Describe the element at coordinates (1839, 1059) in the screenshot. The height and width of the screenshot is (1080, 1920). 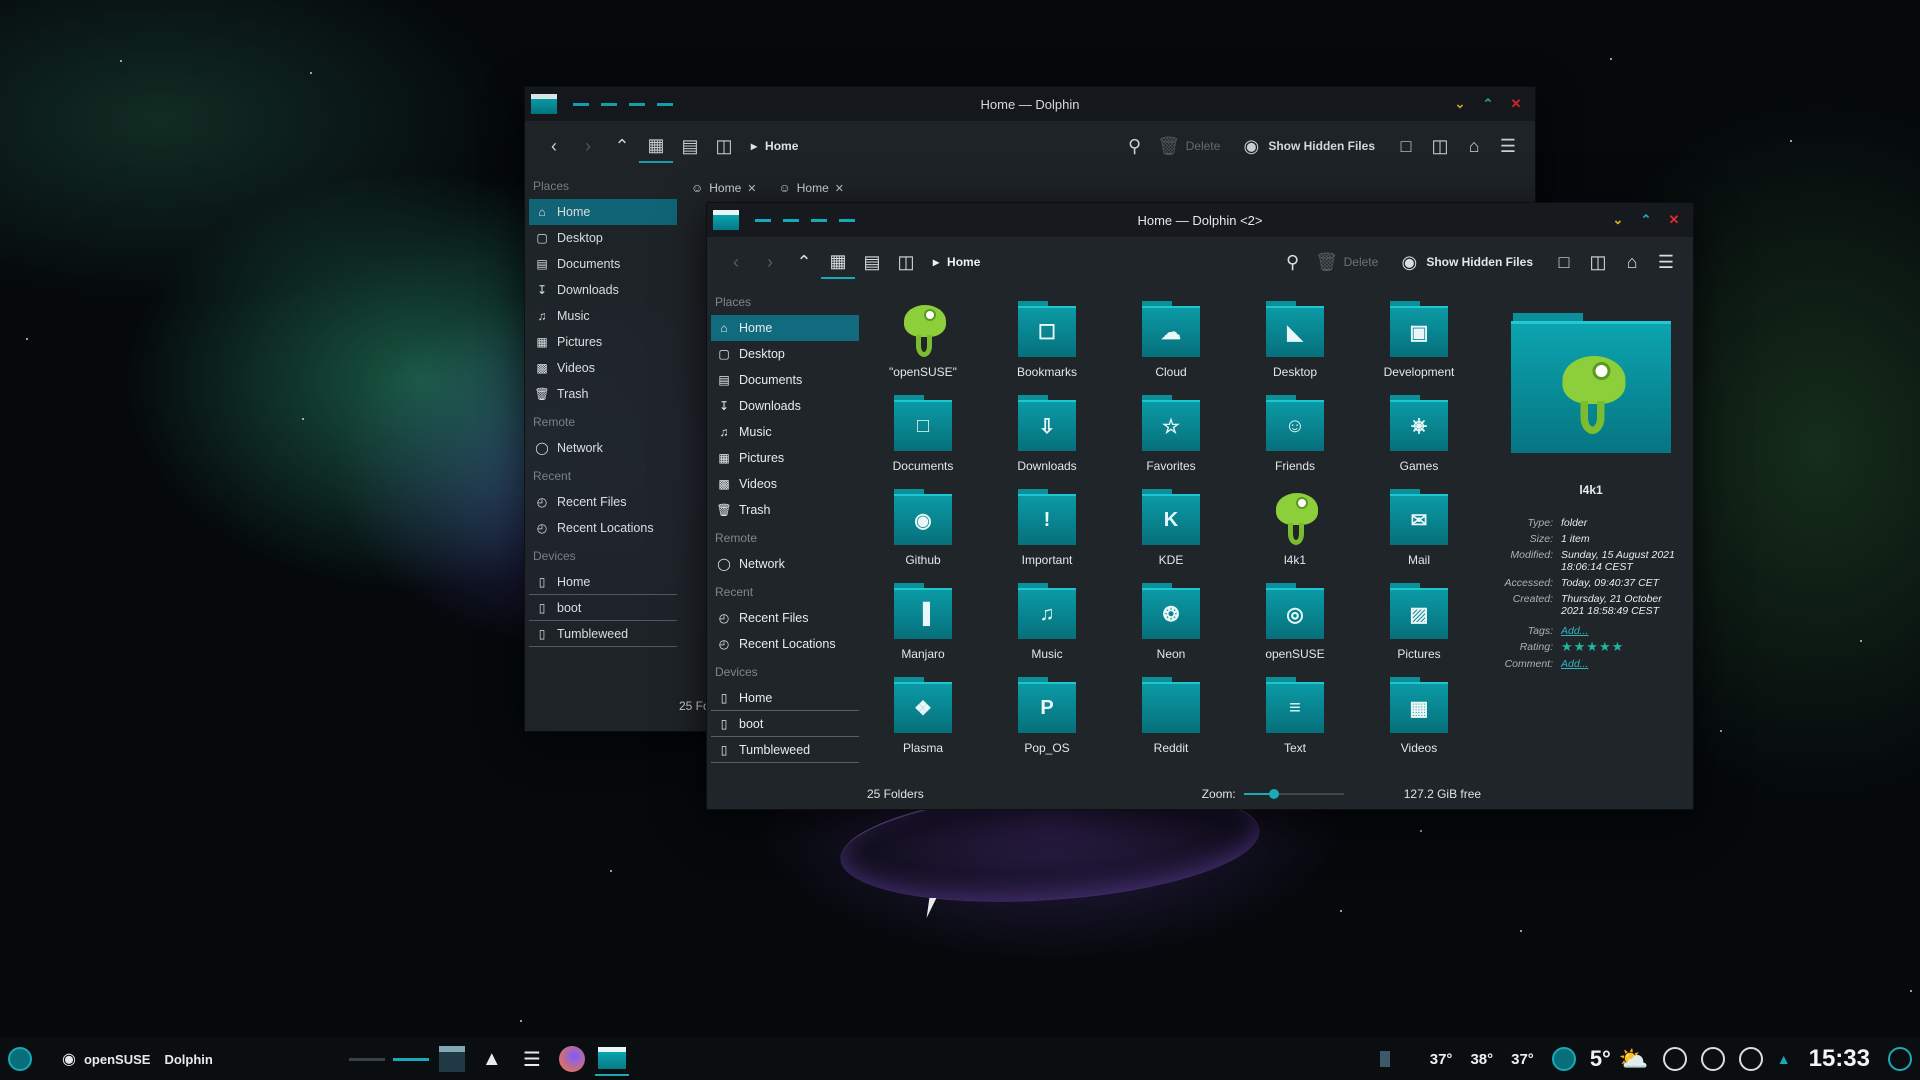
I see `clock: 15:33` at that location.